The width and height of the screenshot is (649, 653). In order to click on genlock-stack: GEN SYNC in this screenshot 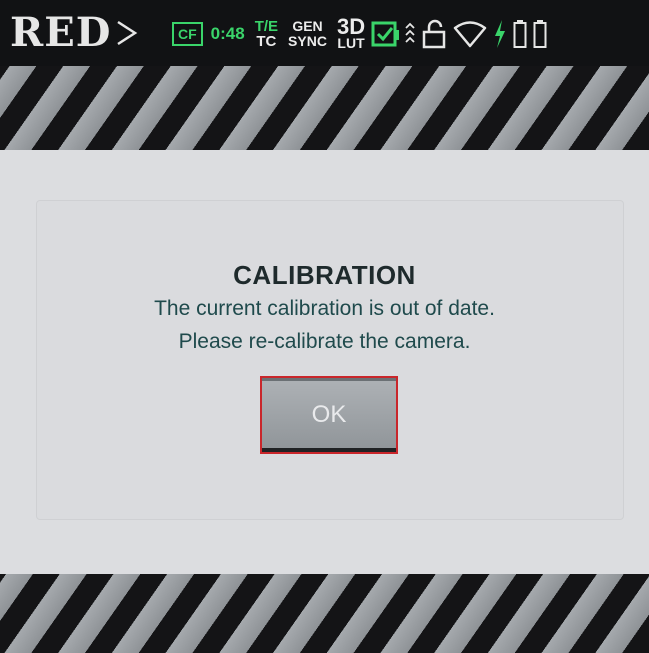, I will do `click(307, 34)`.